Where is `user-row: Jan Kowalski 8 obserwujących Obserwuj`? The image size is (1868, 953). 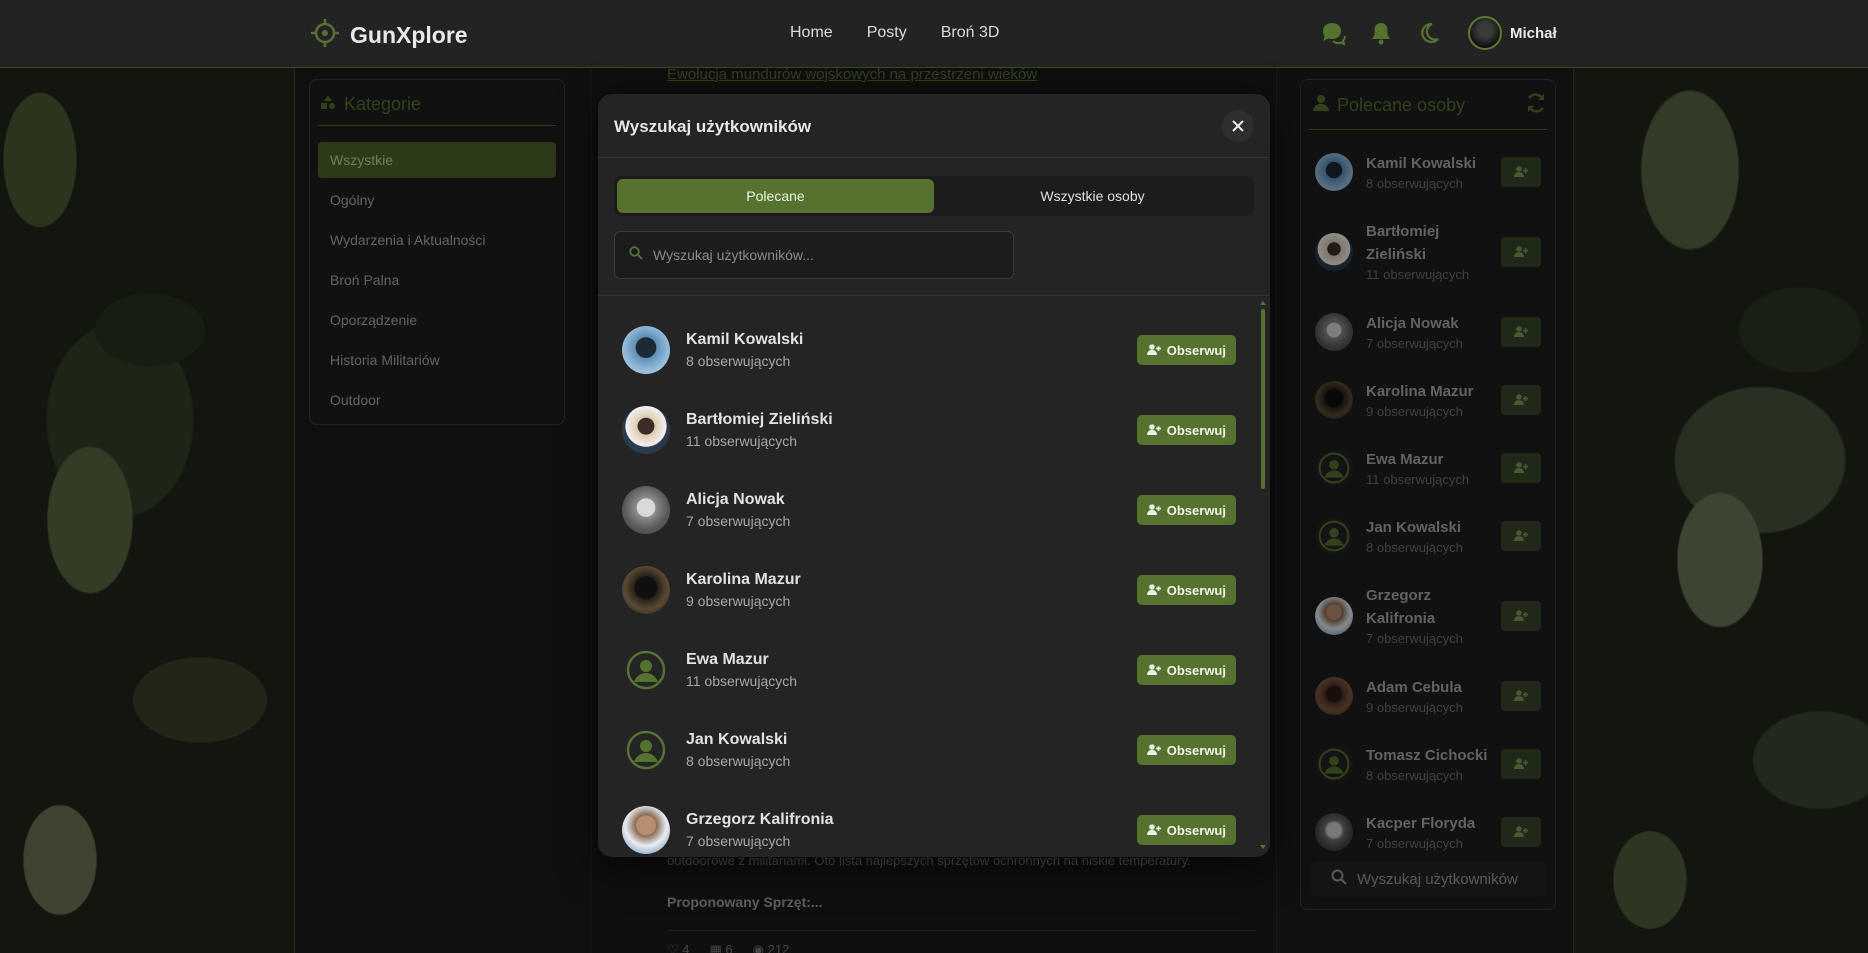 user-row: Jan Kowalski 8 obserwujących Obserwuj is located at coordinates (934, 750).